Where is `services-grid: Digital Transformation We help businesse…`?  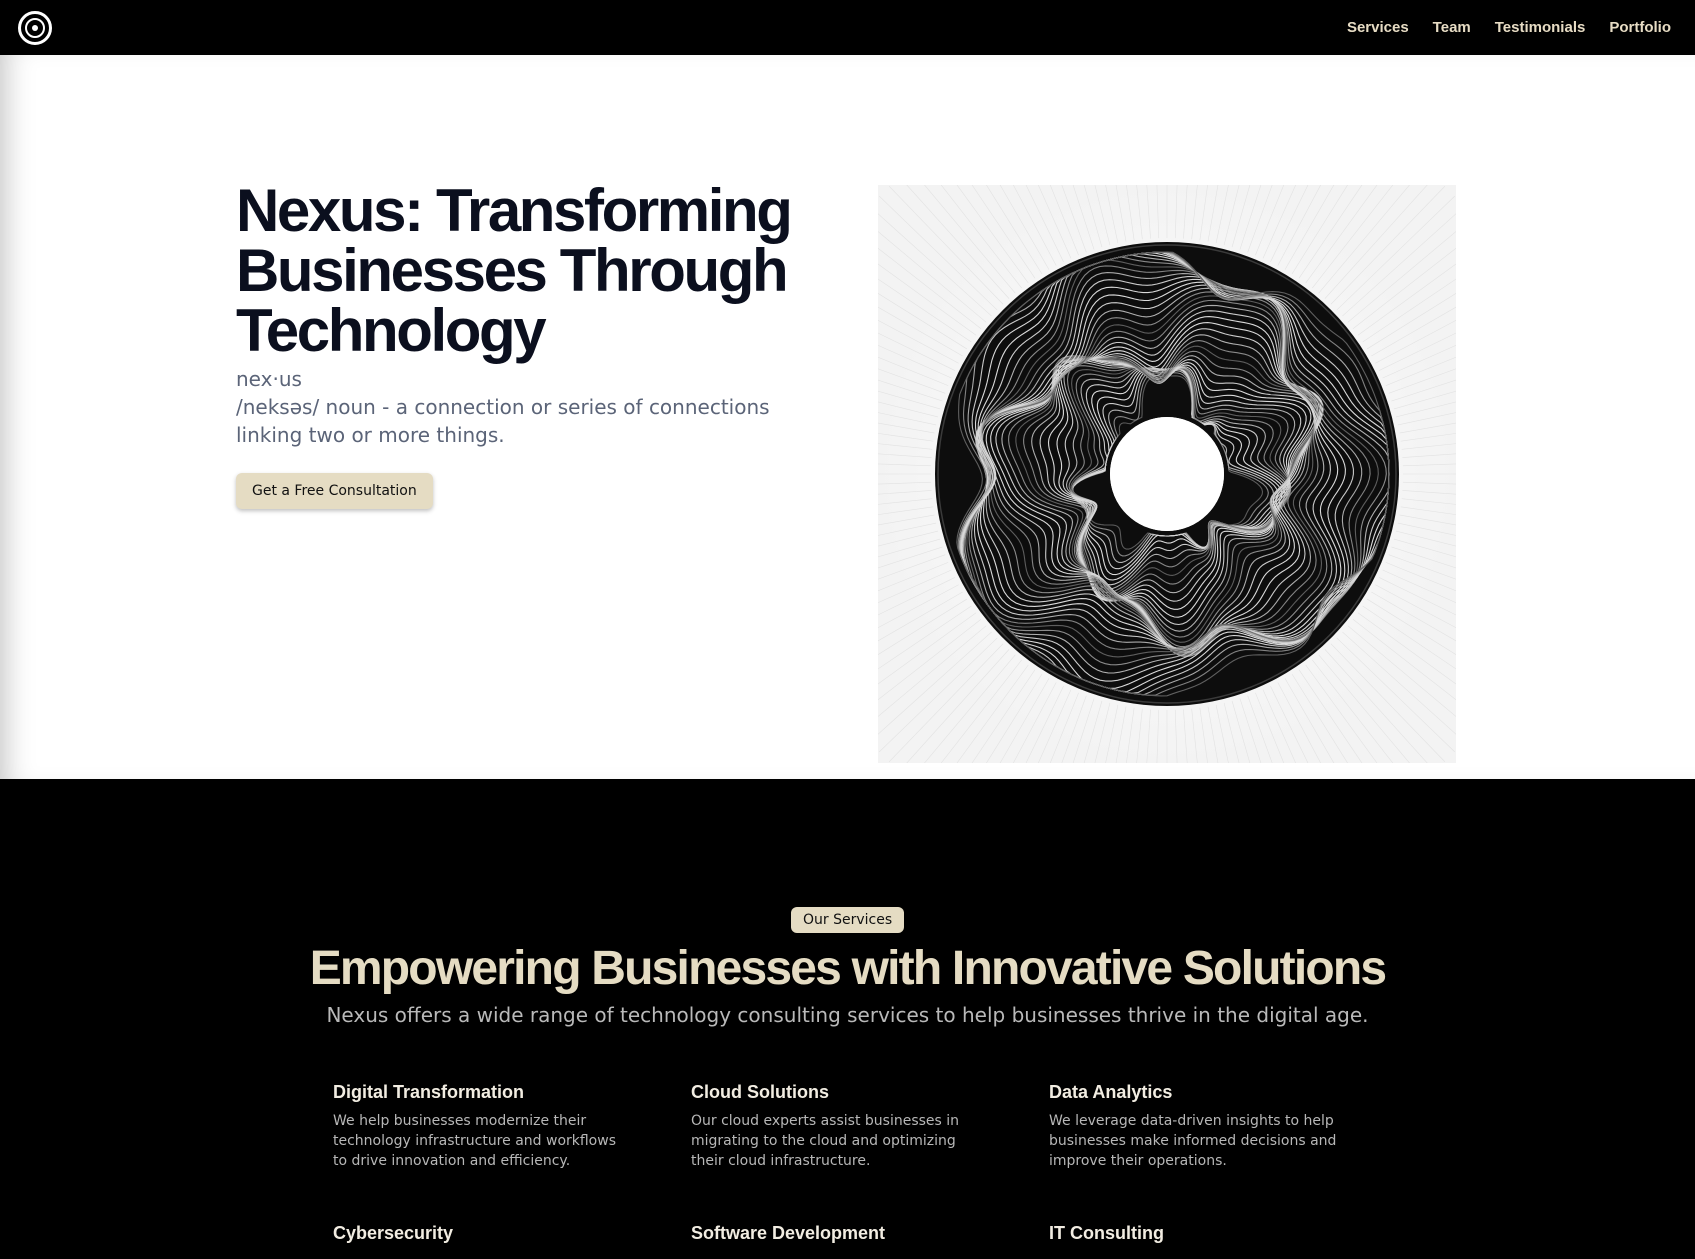 services-grid: Digital Transformation We help businesse… is located at coordinates (863, 1167).